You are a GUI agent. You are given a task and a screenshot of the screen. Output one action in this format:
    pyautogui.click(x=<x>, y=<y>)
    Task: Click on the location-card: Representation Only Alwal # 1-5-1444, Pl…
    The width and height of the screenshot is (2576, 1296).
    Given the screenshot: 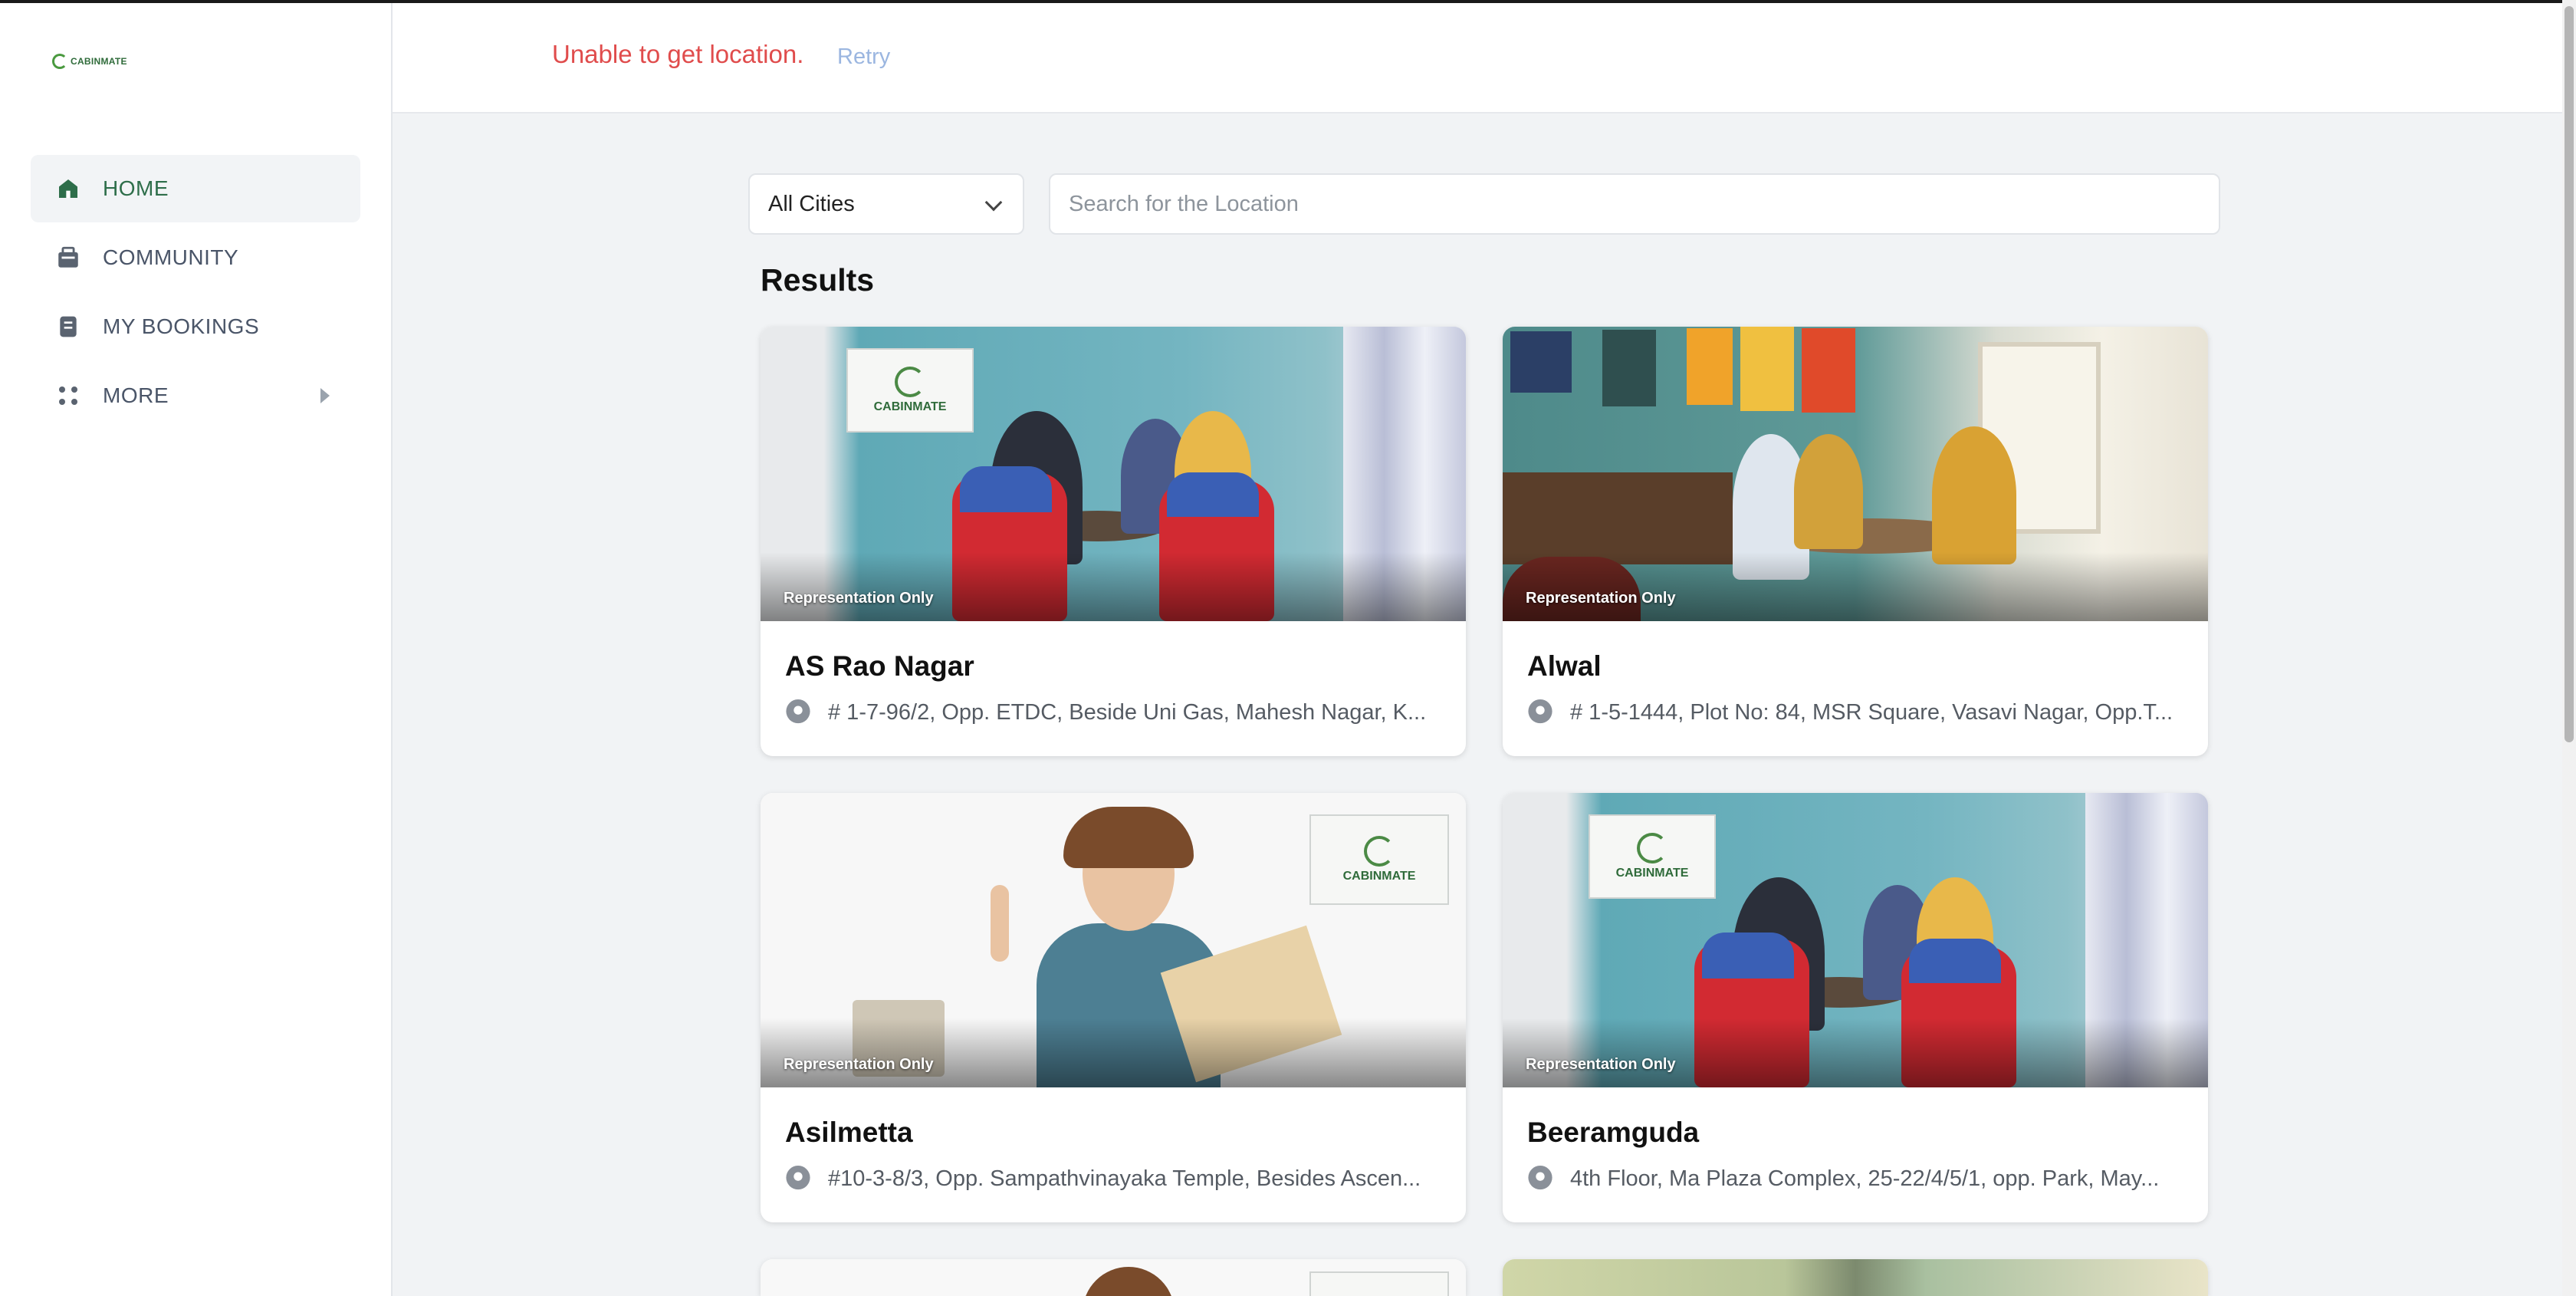 What is the action you would take?
    pyautogui.click(x=1856, y=541)
    